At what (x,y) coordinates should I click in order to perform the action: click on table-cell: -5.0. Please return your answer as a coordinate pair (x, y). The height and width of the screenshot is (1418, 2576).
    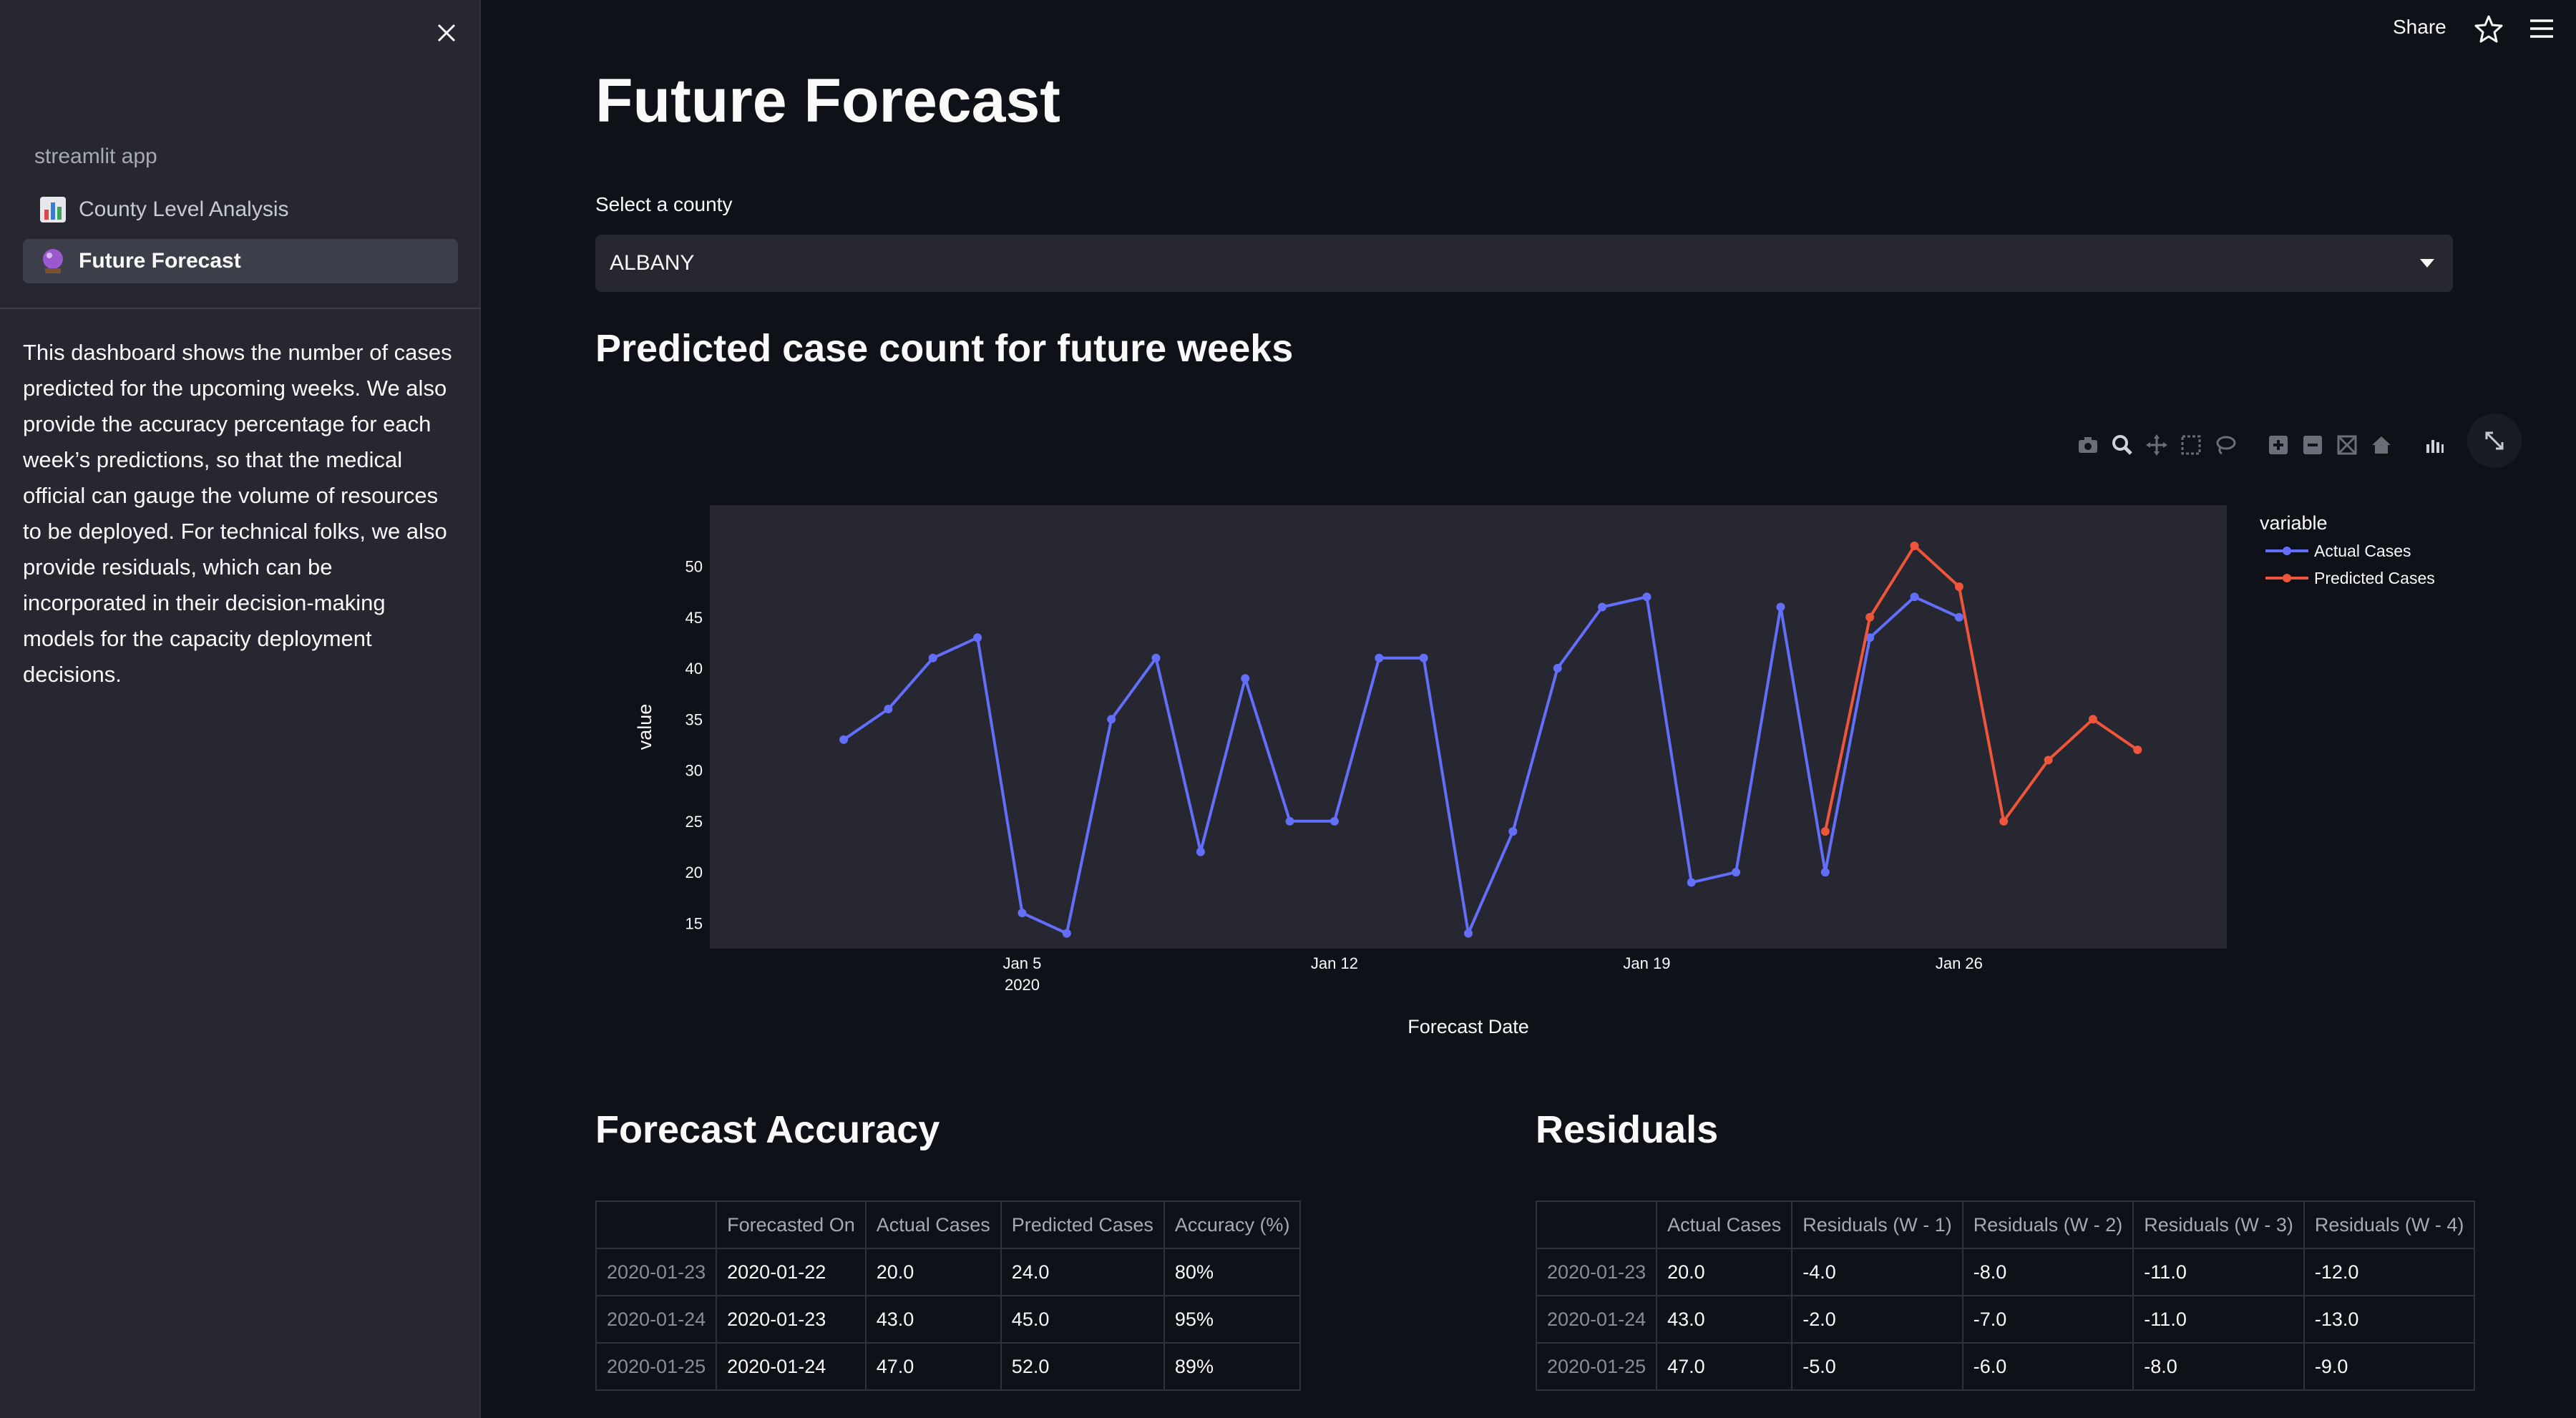
    Looking at the image, I should click on (1877, 1366).